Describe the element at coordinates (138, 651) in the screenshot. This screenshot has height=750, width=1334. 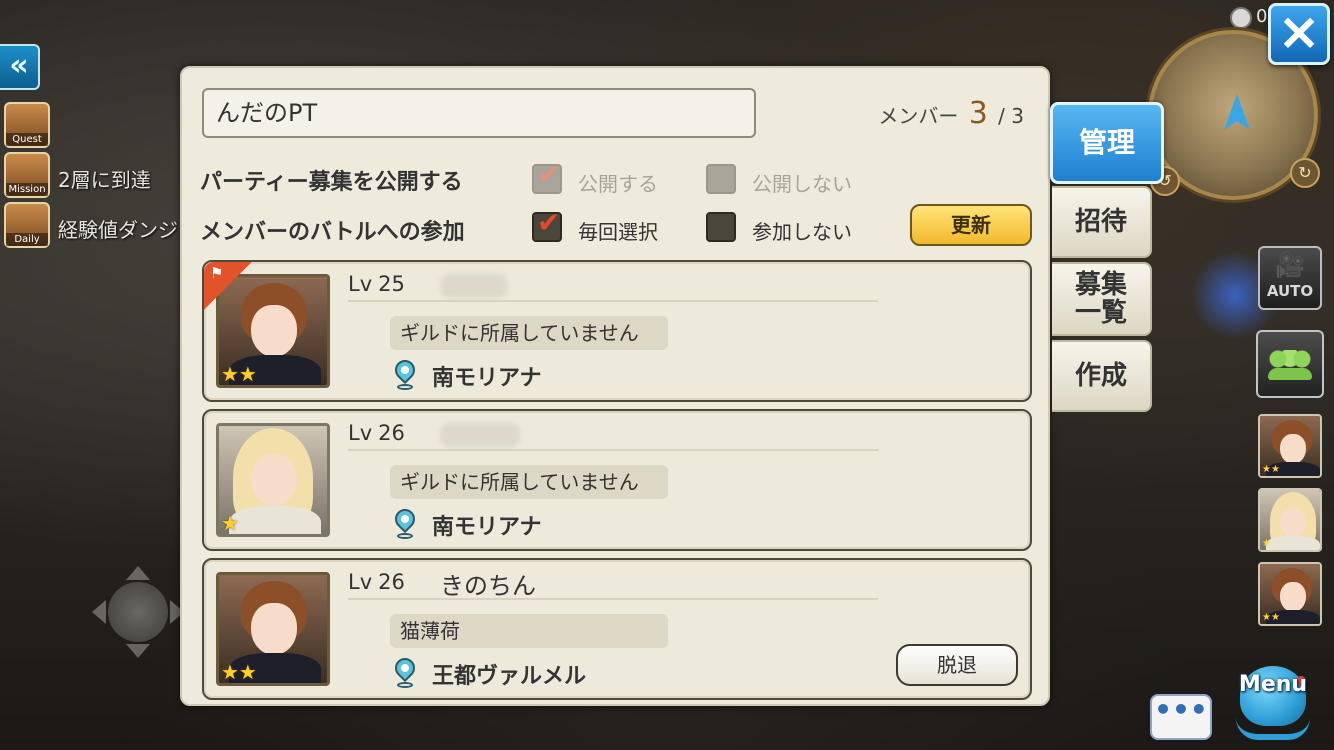
I see `dpad-down-icon` at that location.